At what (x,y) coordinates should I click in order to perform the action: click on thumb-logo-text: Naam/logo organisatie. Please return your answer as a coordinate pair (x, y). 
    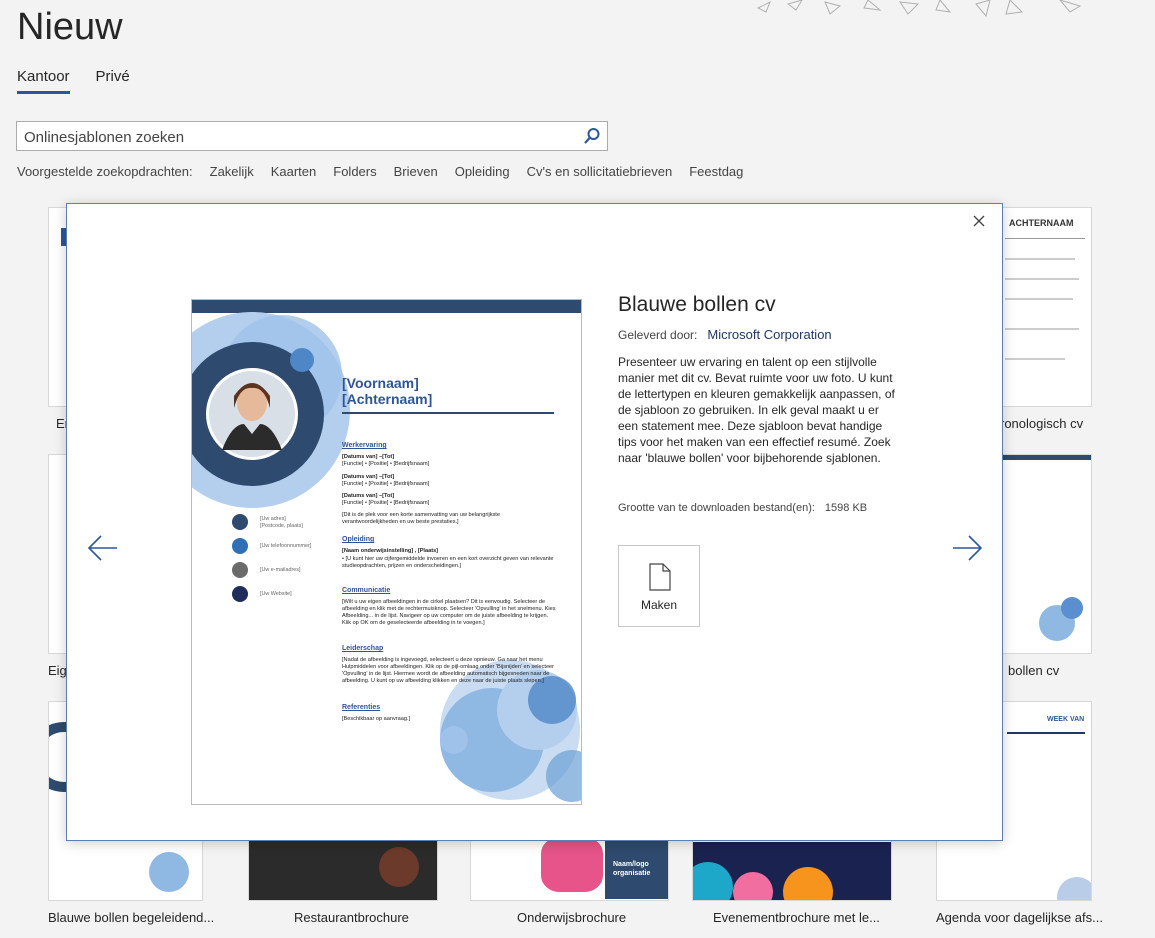
    Looking at the image, I should click on (632, 869).